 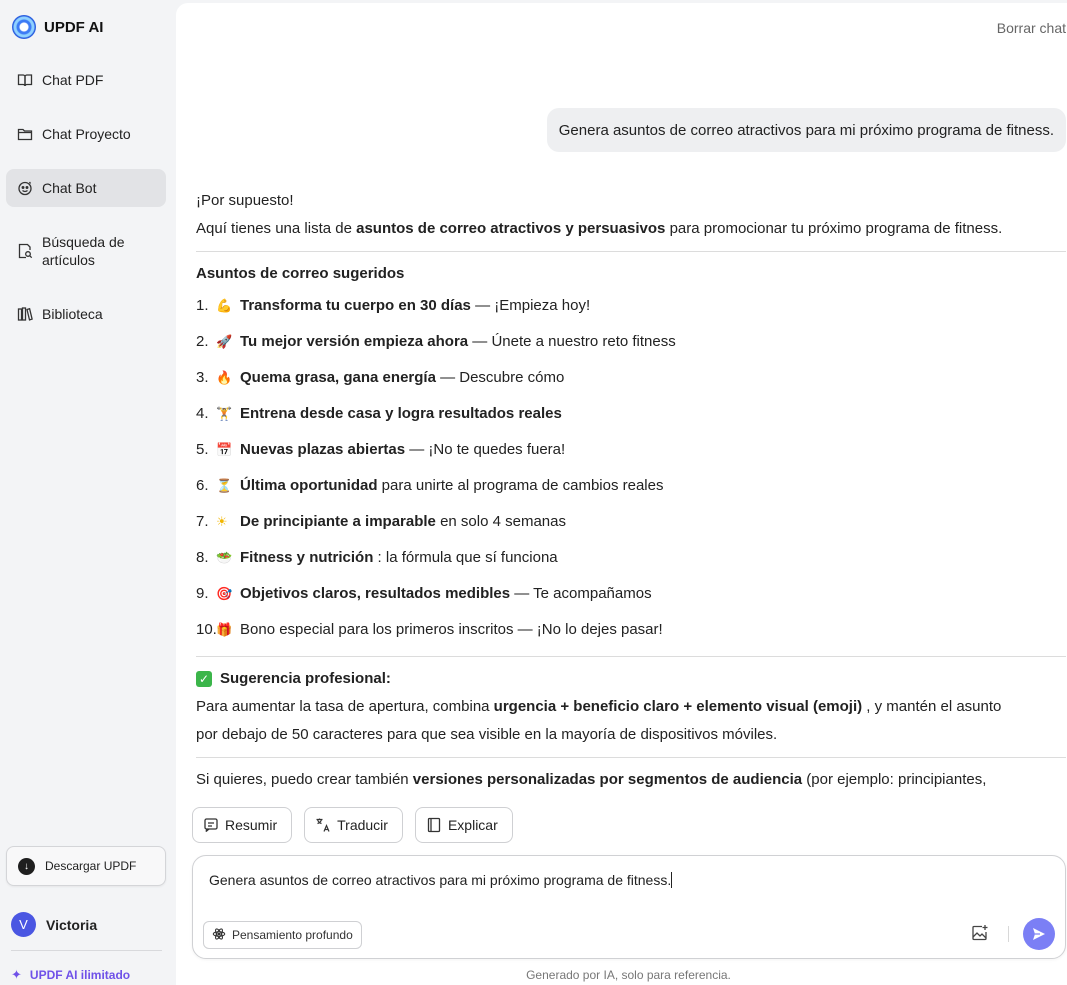 What do you see at coordinates (224, 377) in the screenshot?
I see `fire-icon: 🔥` at bounding box center [224, 377].